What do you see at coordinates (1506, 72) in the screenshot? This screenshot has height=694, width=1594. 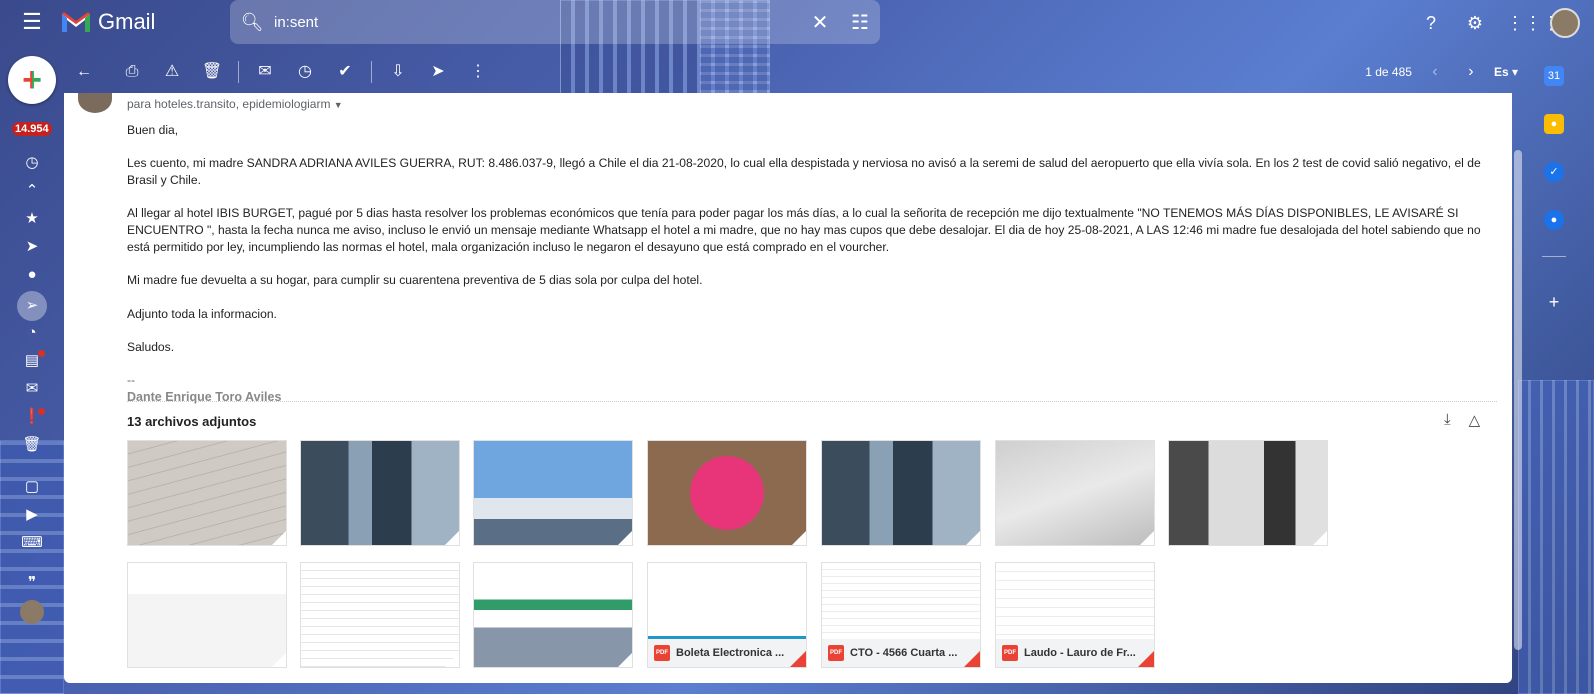 I see `language-select: Es ▾` at bounding box center [1506, 72].